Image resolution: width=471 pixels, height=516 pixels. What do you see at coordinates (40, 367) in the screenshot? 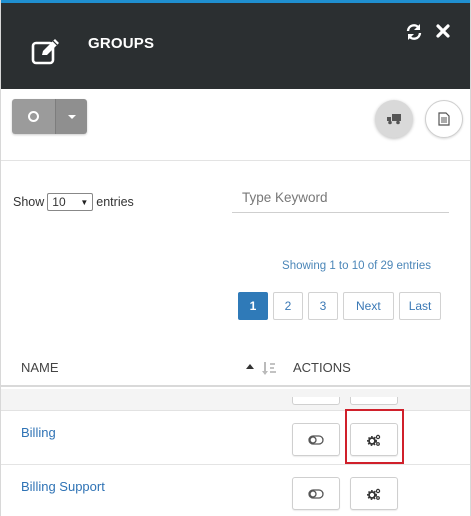
I see `column-header-name: NAME` at bounding box center [40, 367].